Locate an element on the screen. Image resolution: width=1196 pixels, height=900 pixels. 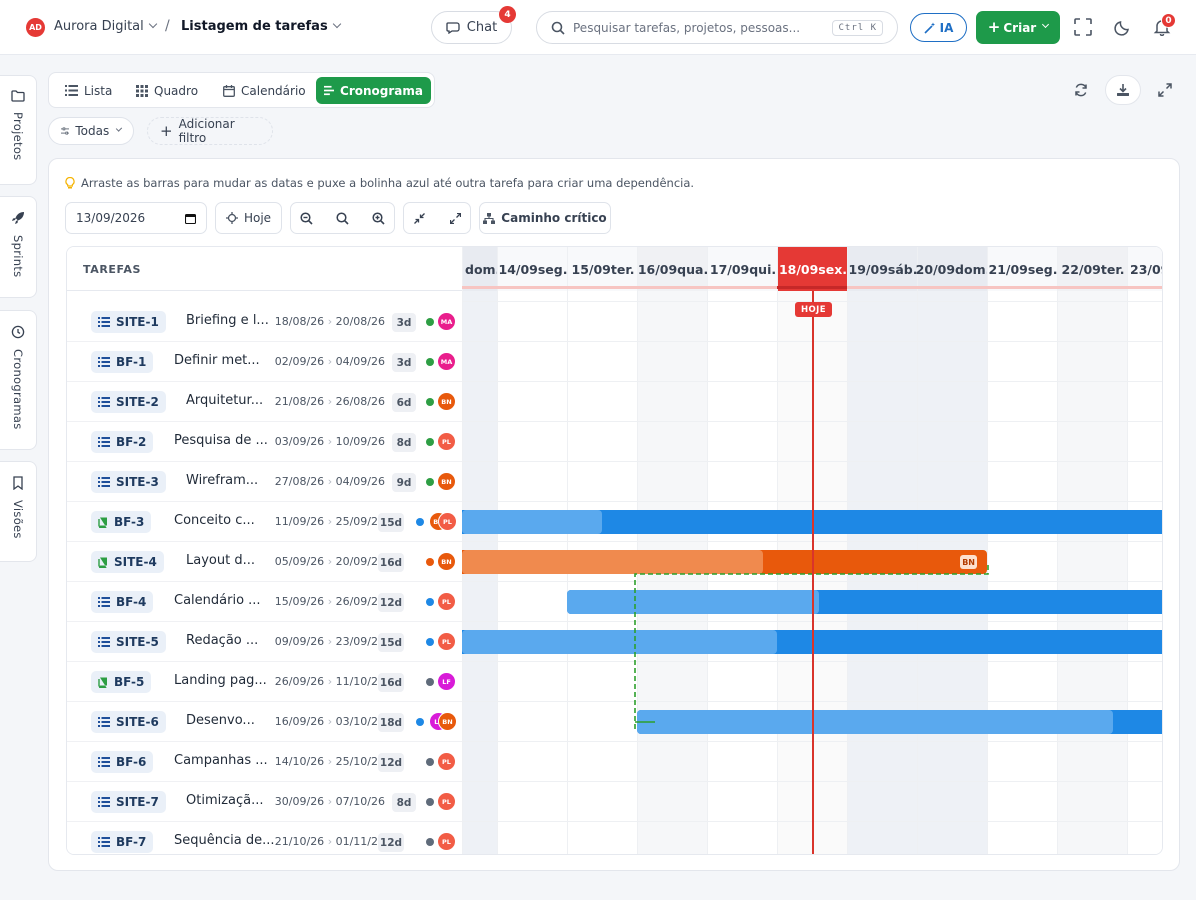
dark-mode-icon is located at coordinates (1123, 27).